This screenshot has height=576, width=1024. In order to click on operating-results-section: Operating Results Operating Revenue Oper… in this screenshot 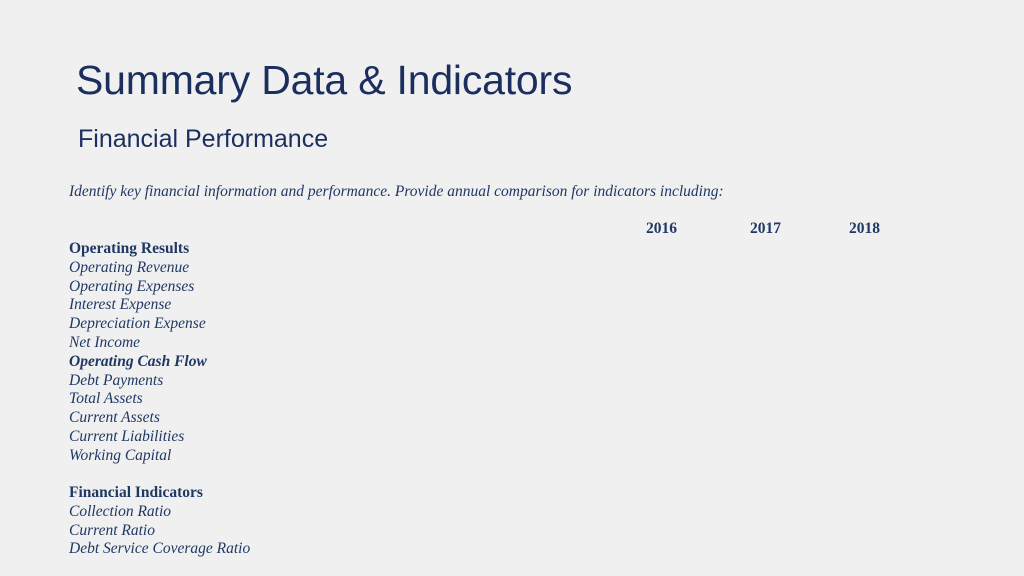, I will do `click(138, 353)`.